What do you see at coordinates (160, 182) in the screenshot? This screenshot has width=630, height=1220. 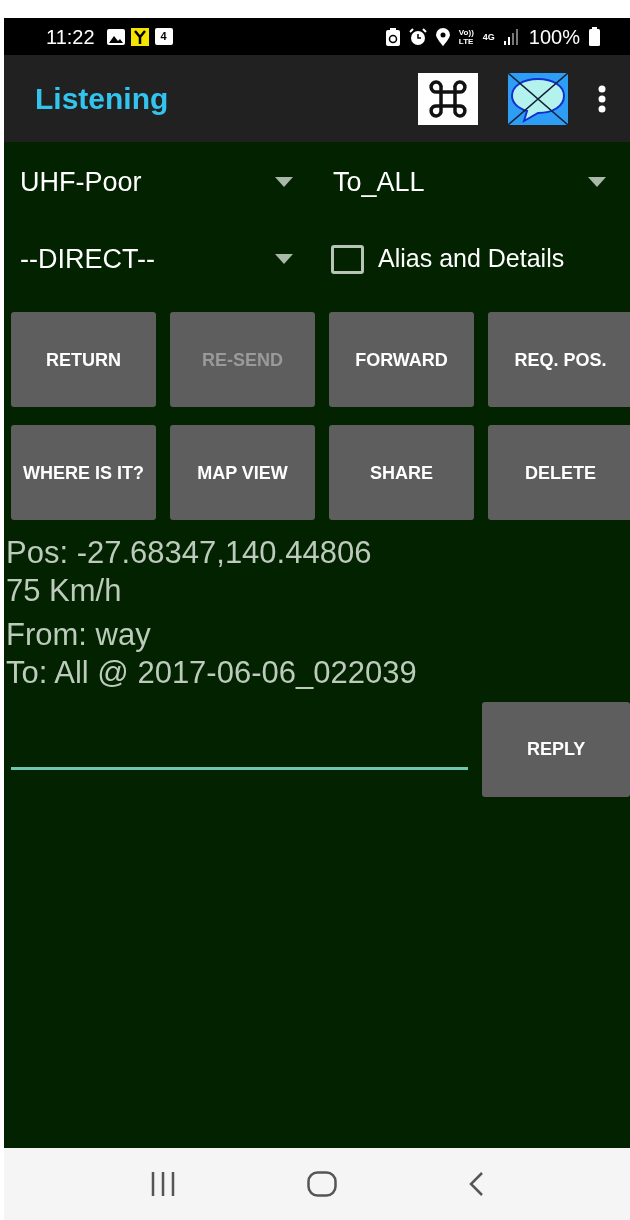 I see `dropdown: UHF-Poor` at bounding box center [160, 182].